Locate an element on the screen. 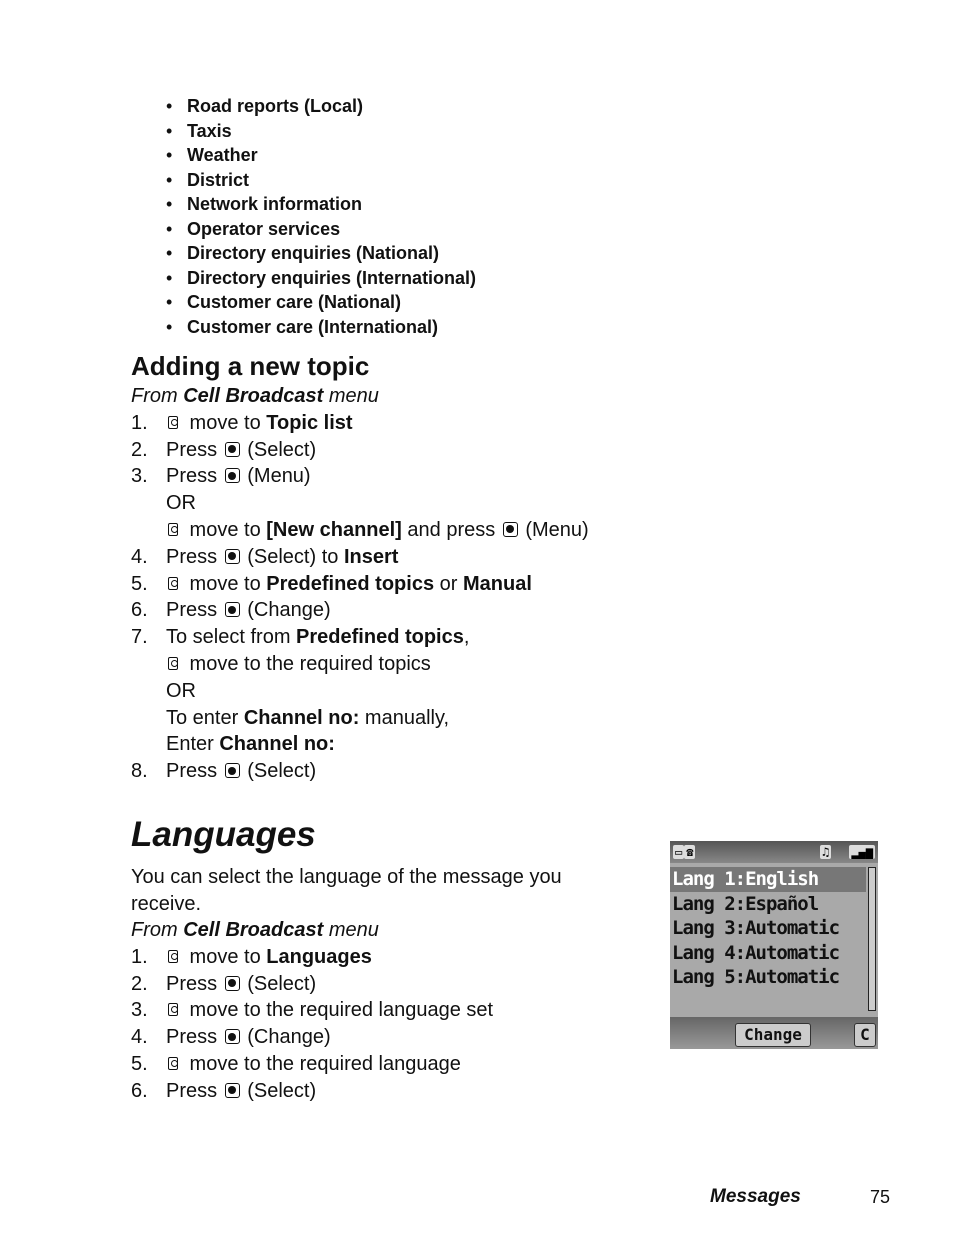 The height and width of the screenshot is (1245, 954). list-item: • Road reports (Local) is located at coordinates (265, 106).